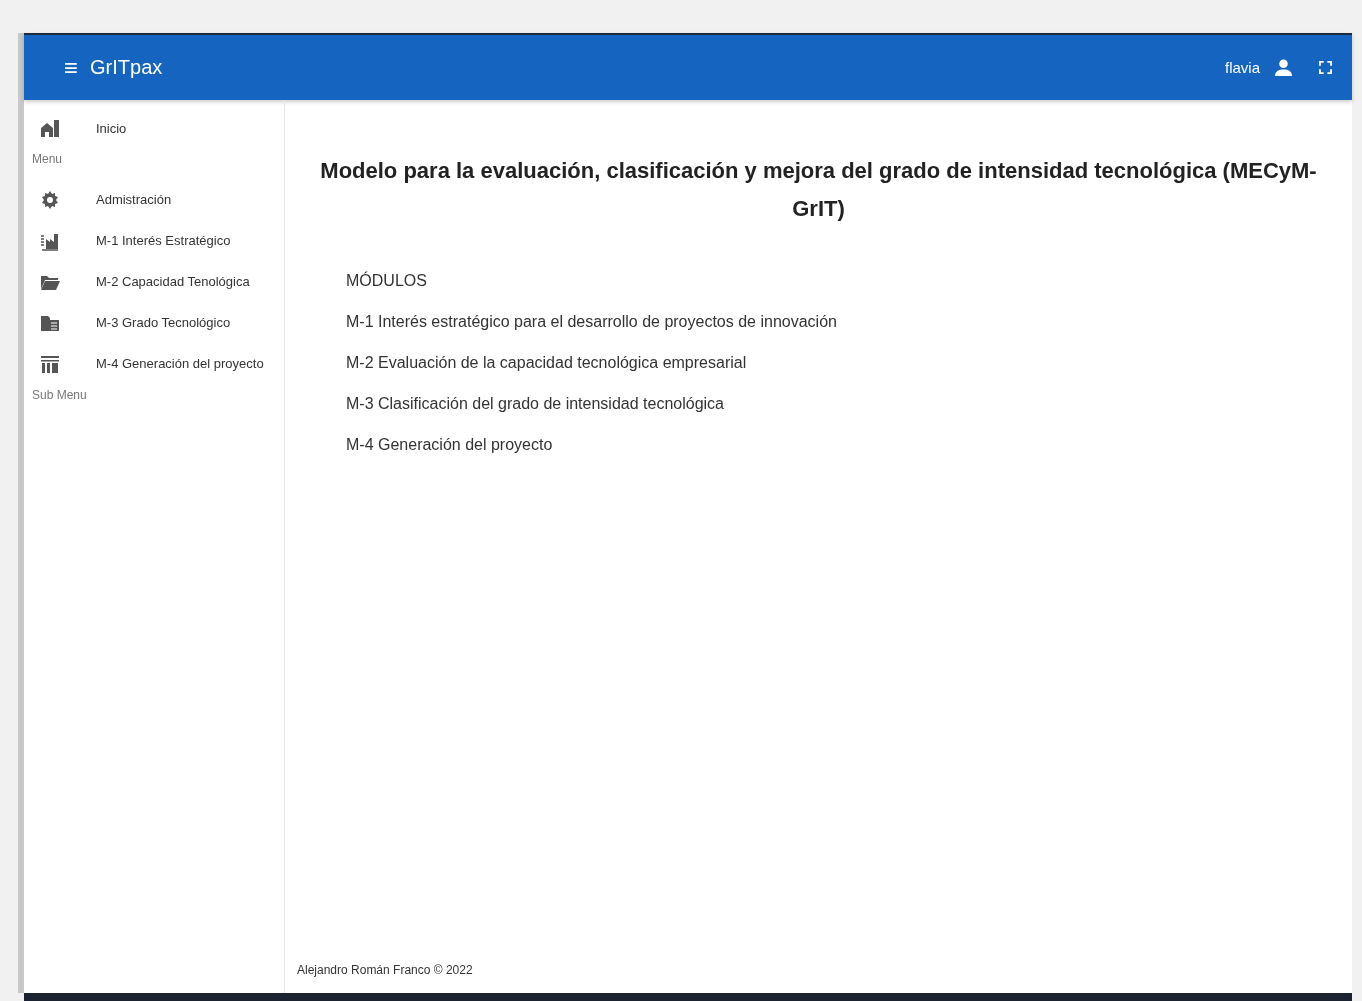  Describe the element at coordinates (173, 281) in the screenshot. I see `sidebar-item: M-2 Capacidad Tenológica` at that location.